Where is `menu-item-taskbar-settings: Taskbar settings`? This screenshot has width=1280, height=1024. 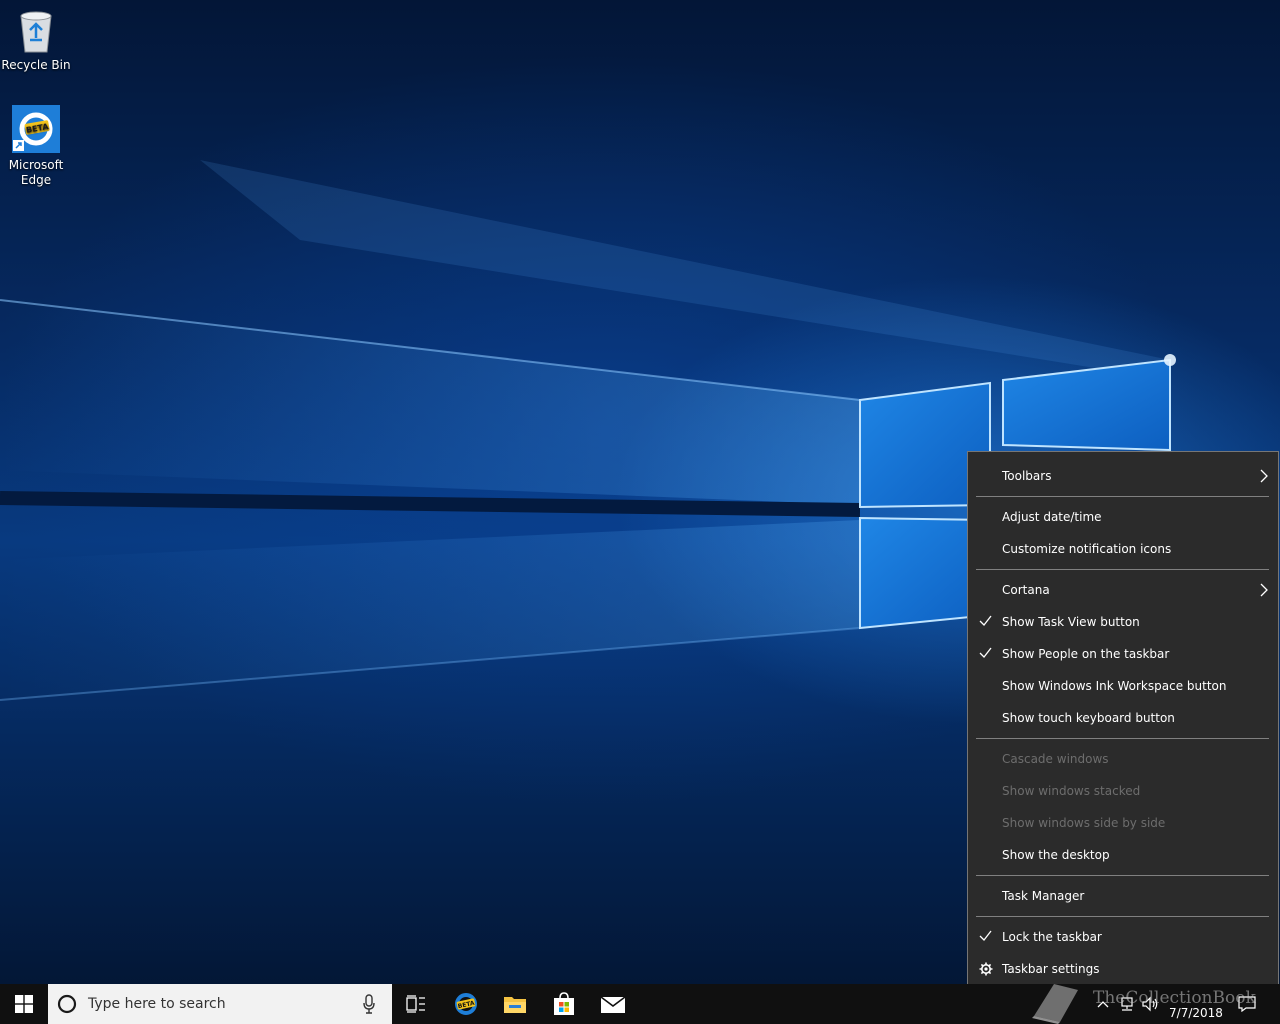 menu-item-taskbar-settings: Taskbar settings is located at coordinates (1123, 969).